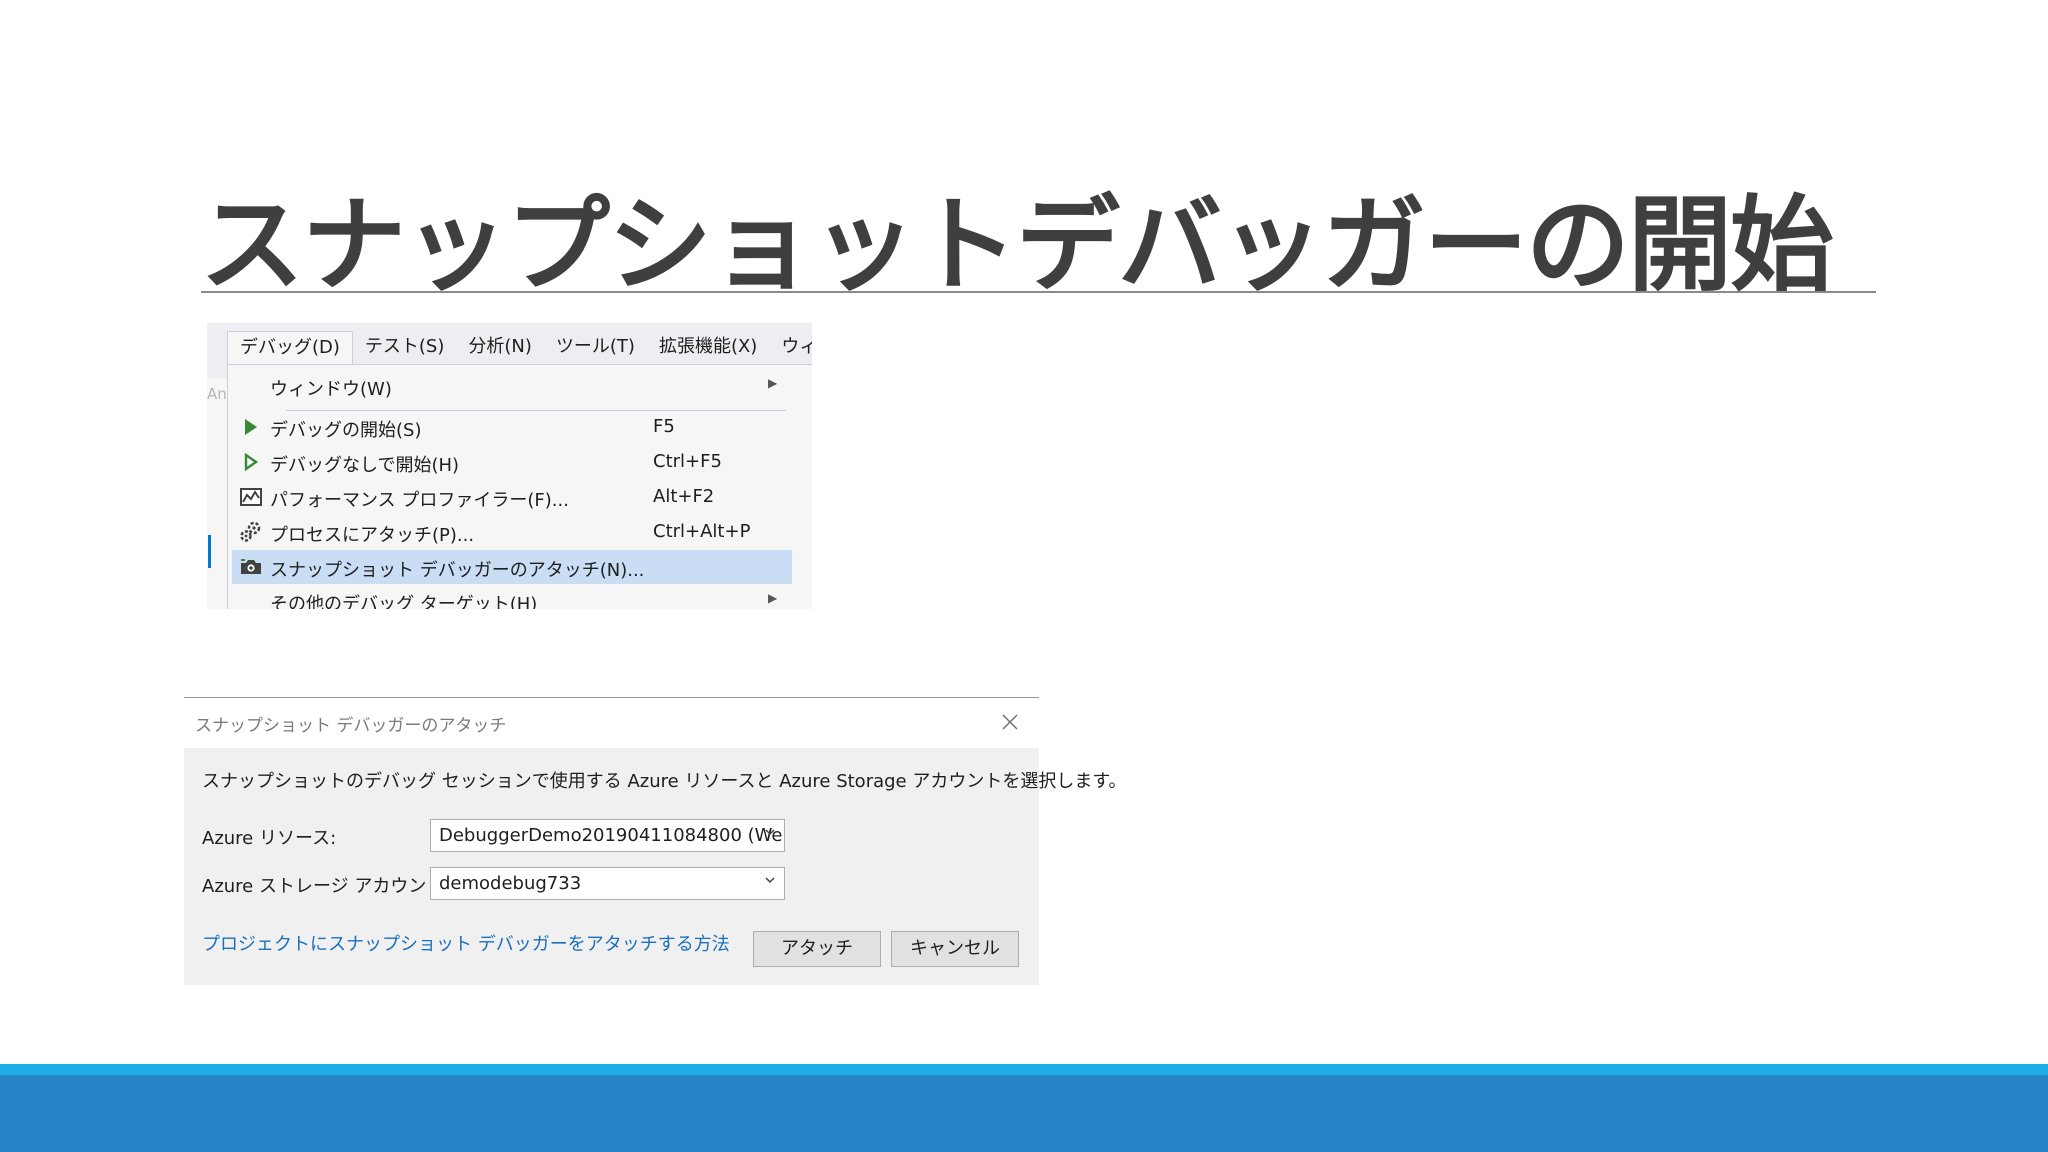  What do you see at coordinates (346, 430) in the screenshot?
I see `menu-item-label: デバッグの開始(S)` at bounding box center [346, 430].